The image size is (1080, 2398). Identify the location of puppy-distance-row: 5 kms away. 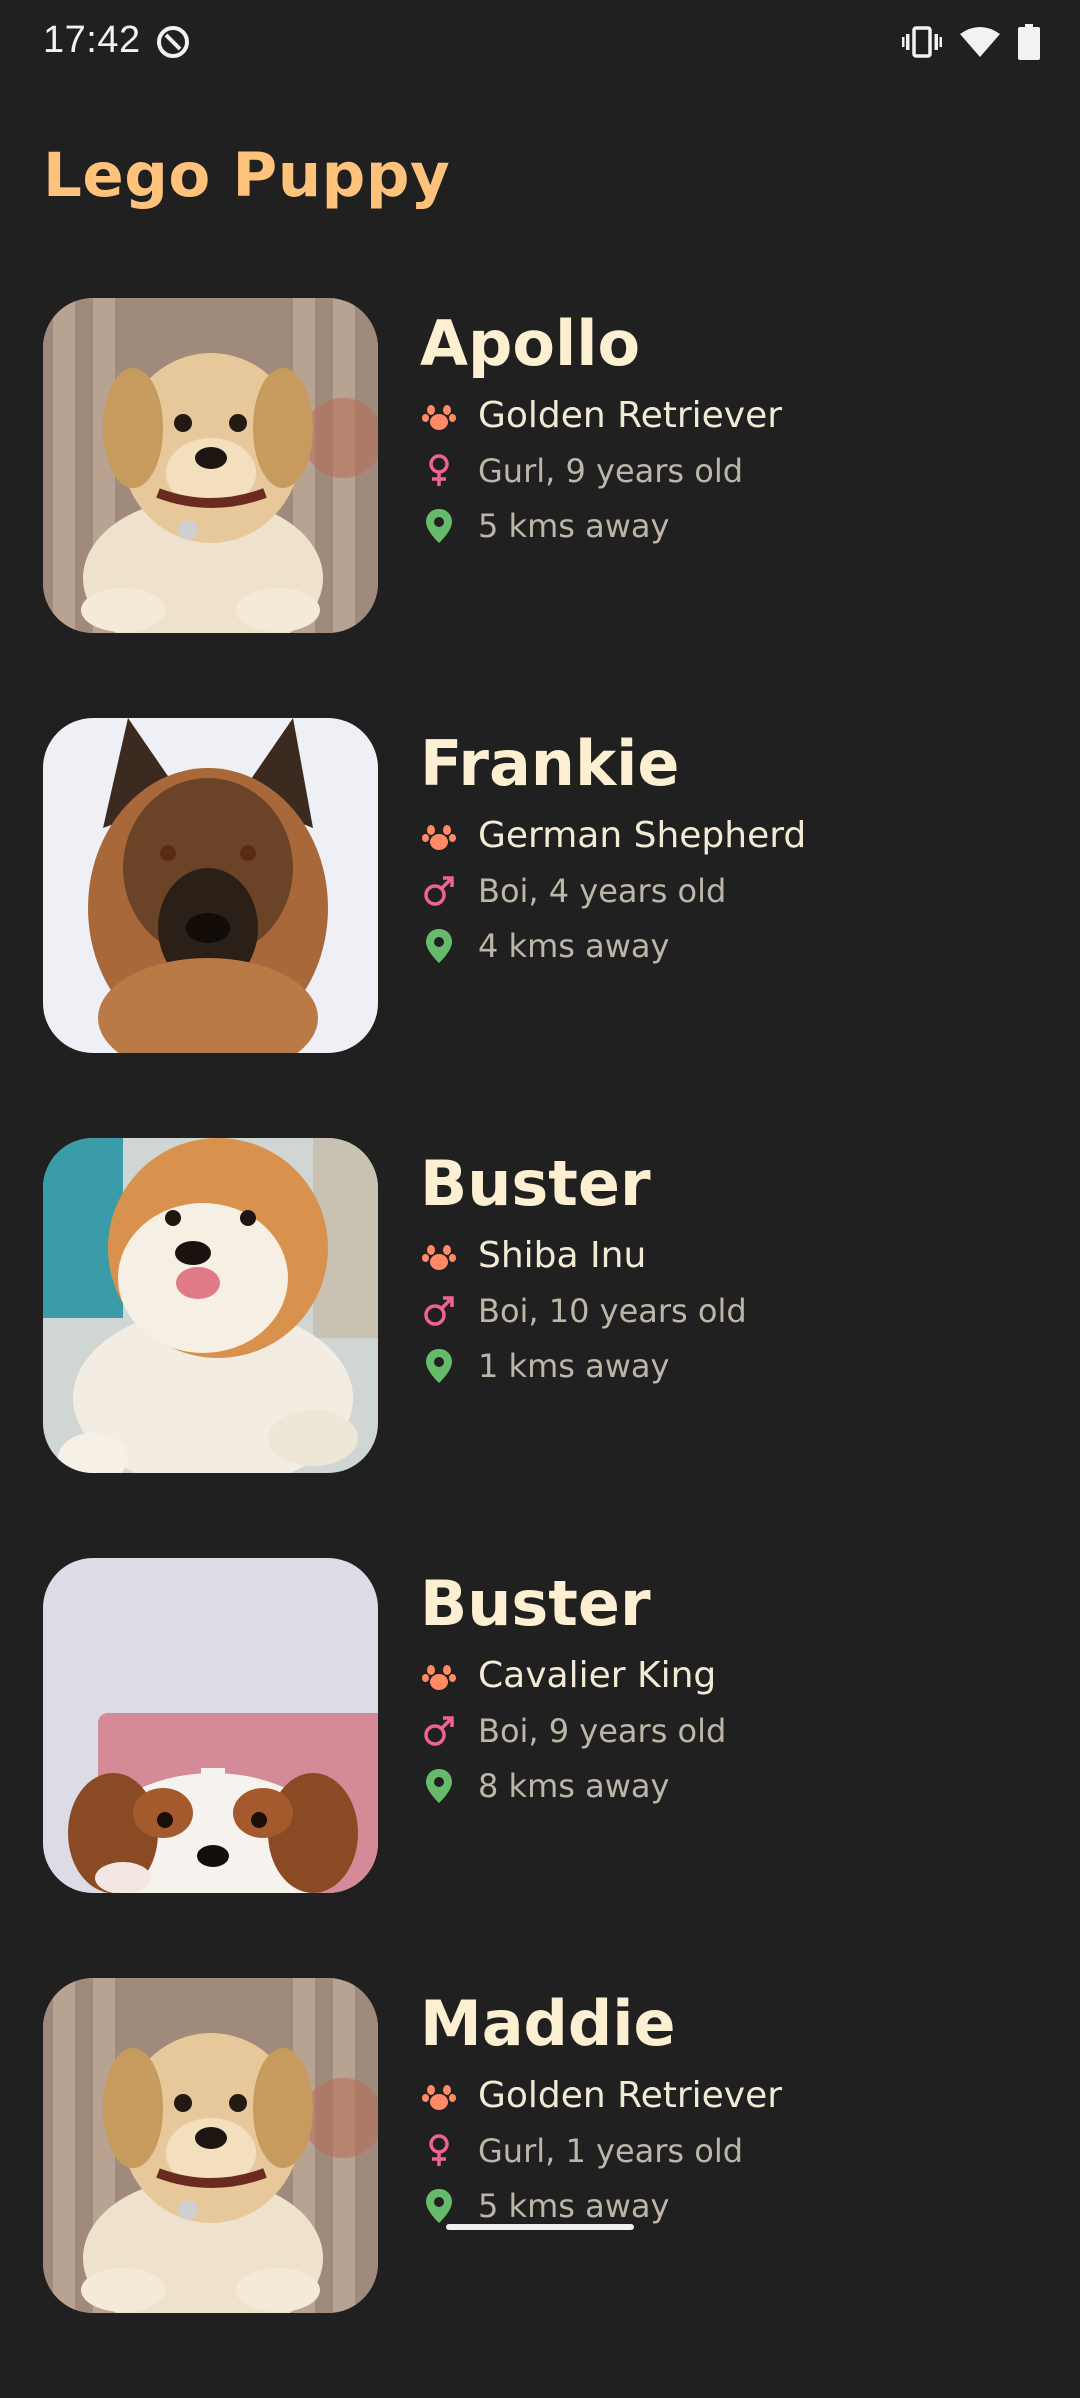
(601, 525).